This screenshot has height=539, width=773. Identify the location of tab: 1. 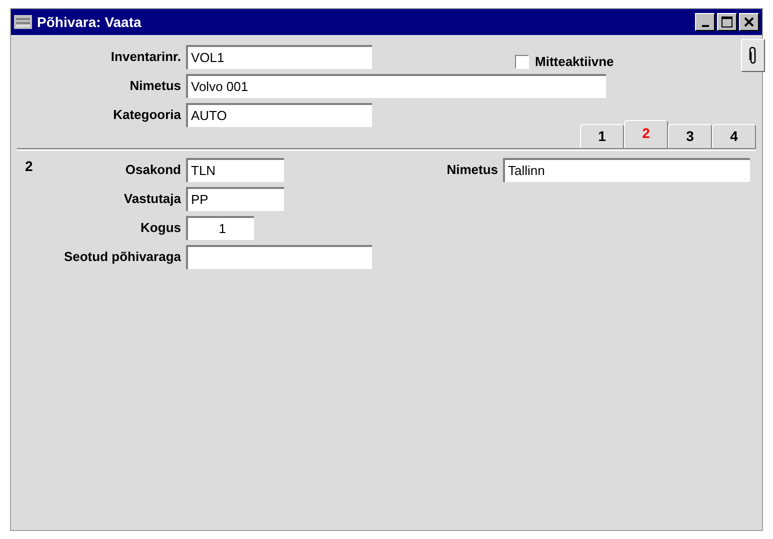
(602, 136).